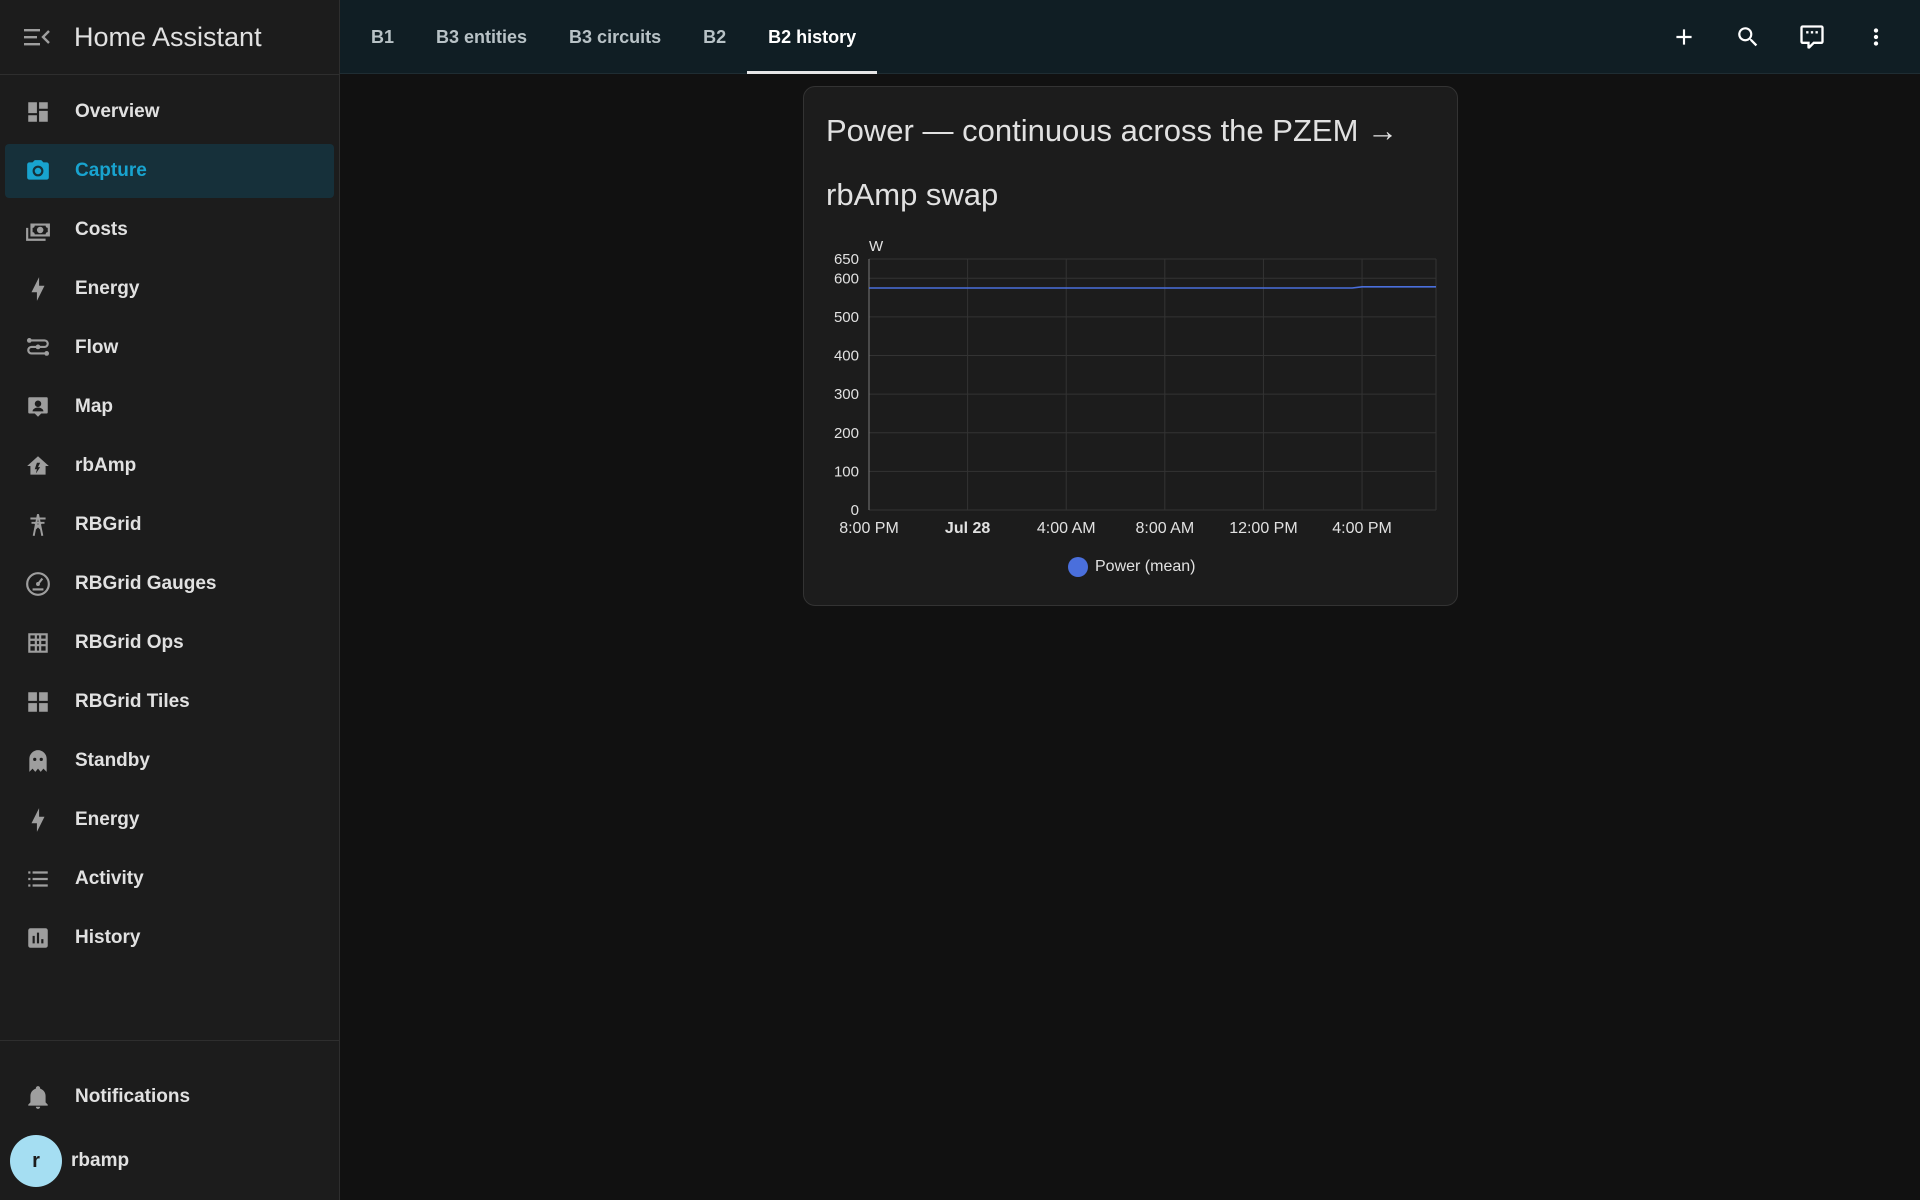 This screenshot has height=1200, width=1920. I want to click on menu-collapse-icon, so click(37, 37).